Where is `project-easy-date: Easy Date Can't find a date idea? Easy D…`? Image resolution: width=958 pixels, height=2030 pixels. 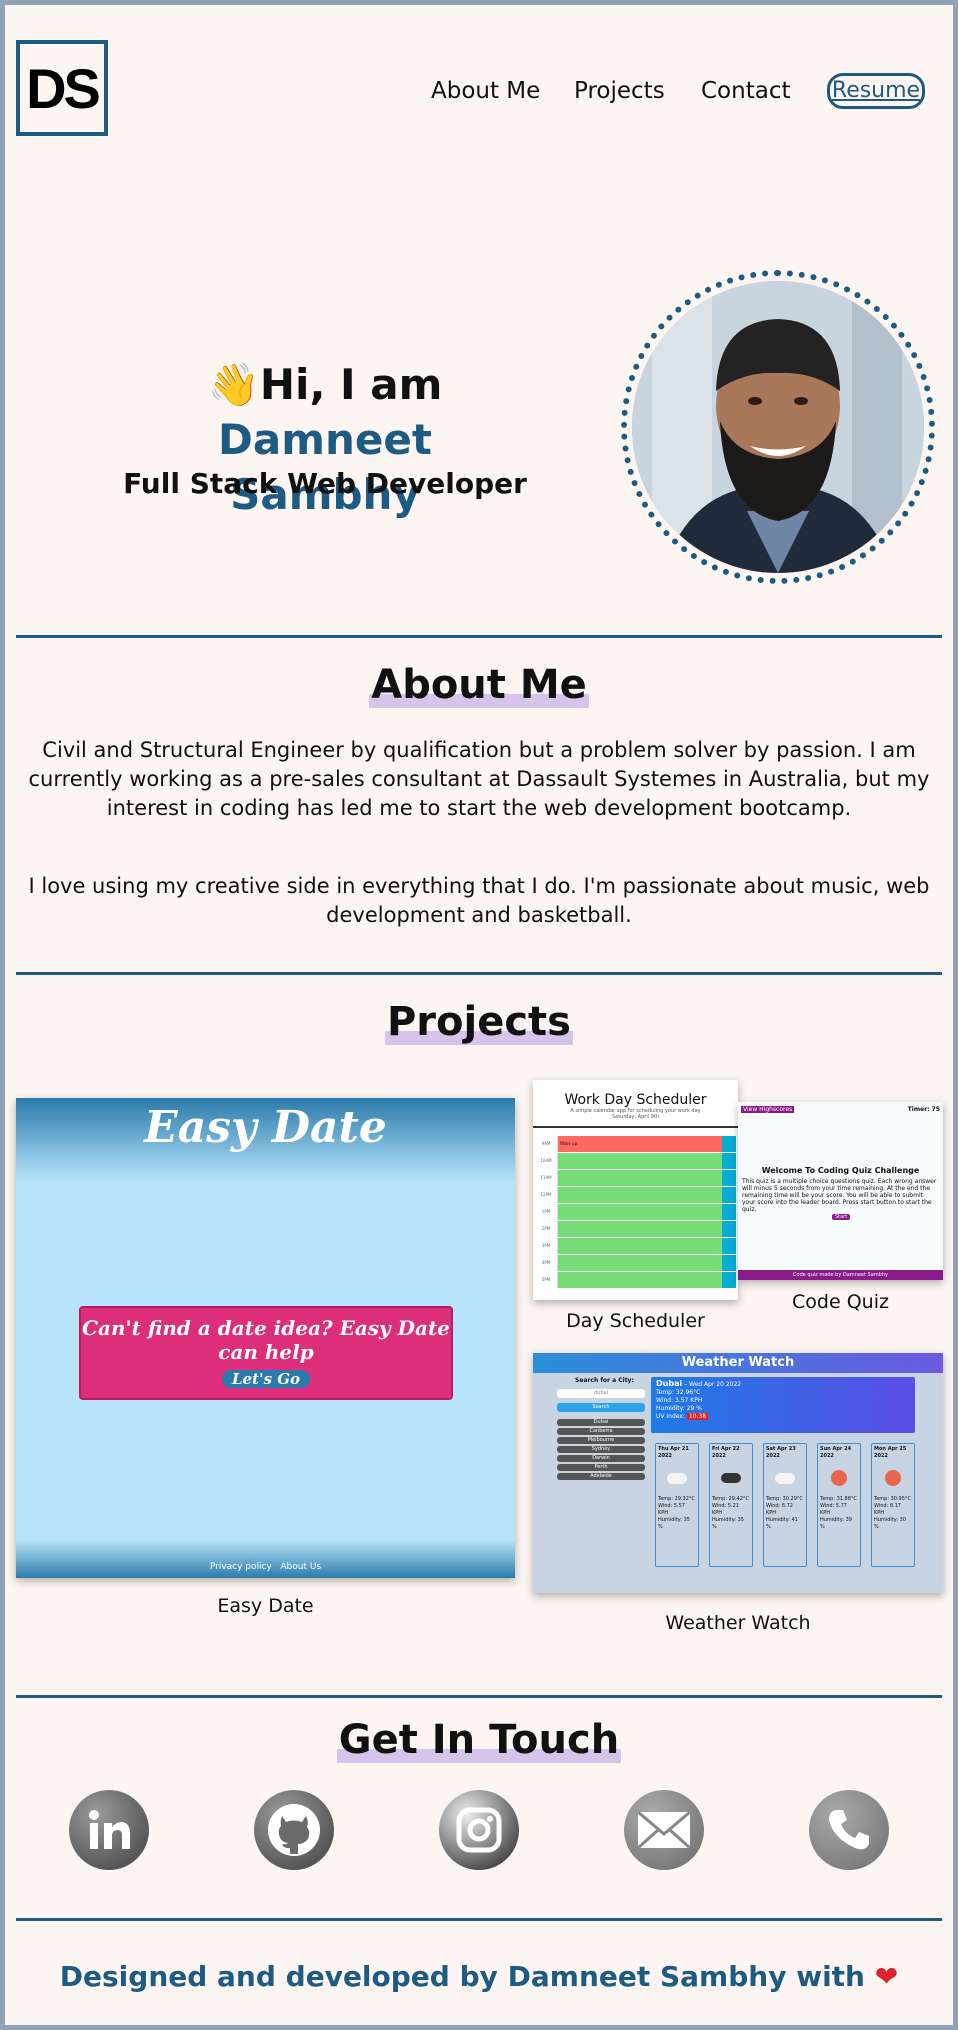 project-easy-date: Easy Date Can't find a date idea? Easy D… is located at coordinates (265, 1338).